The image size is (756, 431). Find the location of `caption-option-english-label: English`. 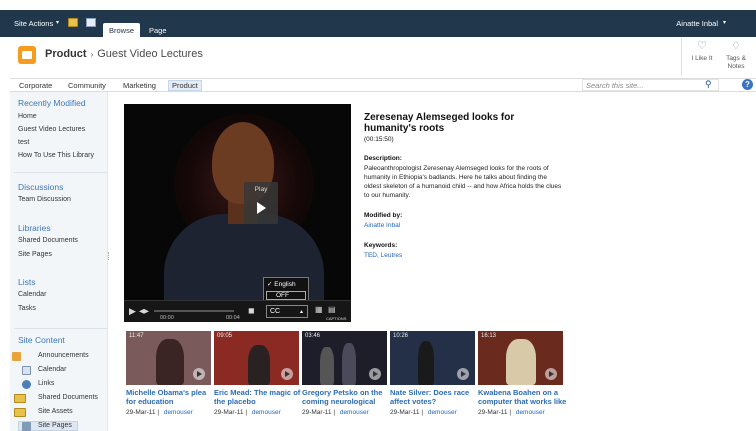

caption-option-english-label: English is located at coordinates (285, 284).